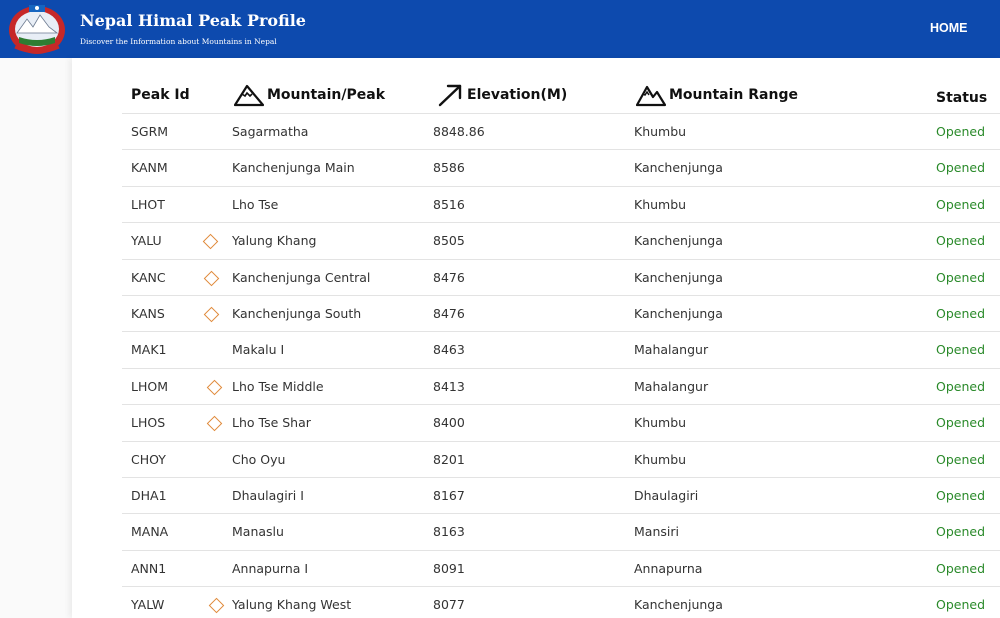  Describe the element at coordinates (666, 495) in the screenshot. I see `range-cell: Dhaulagiri` at that location.